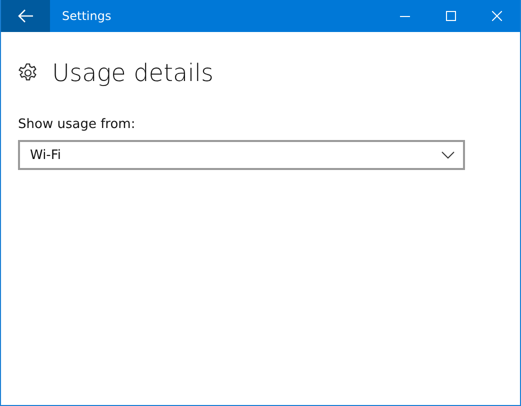 The width and height of the screenshot is (521, 406). I want to click on back-button, so click(25, 16).